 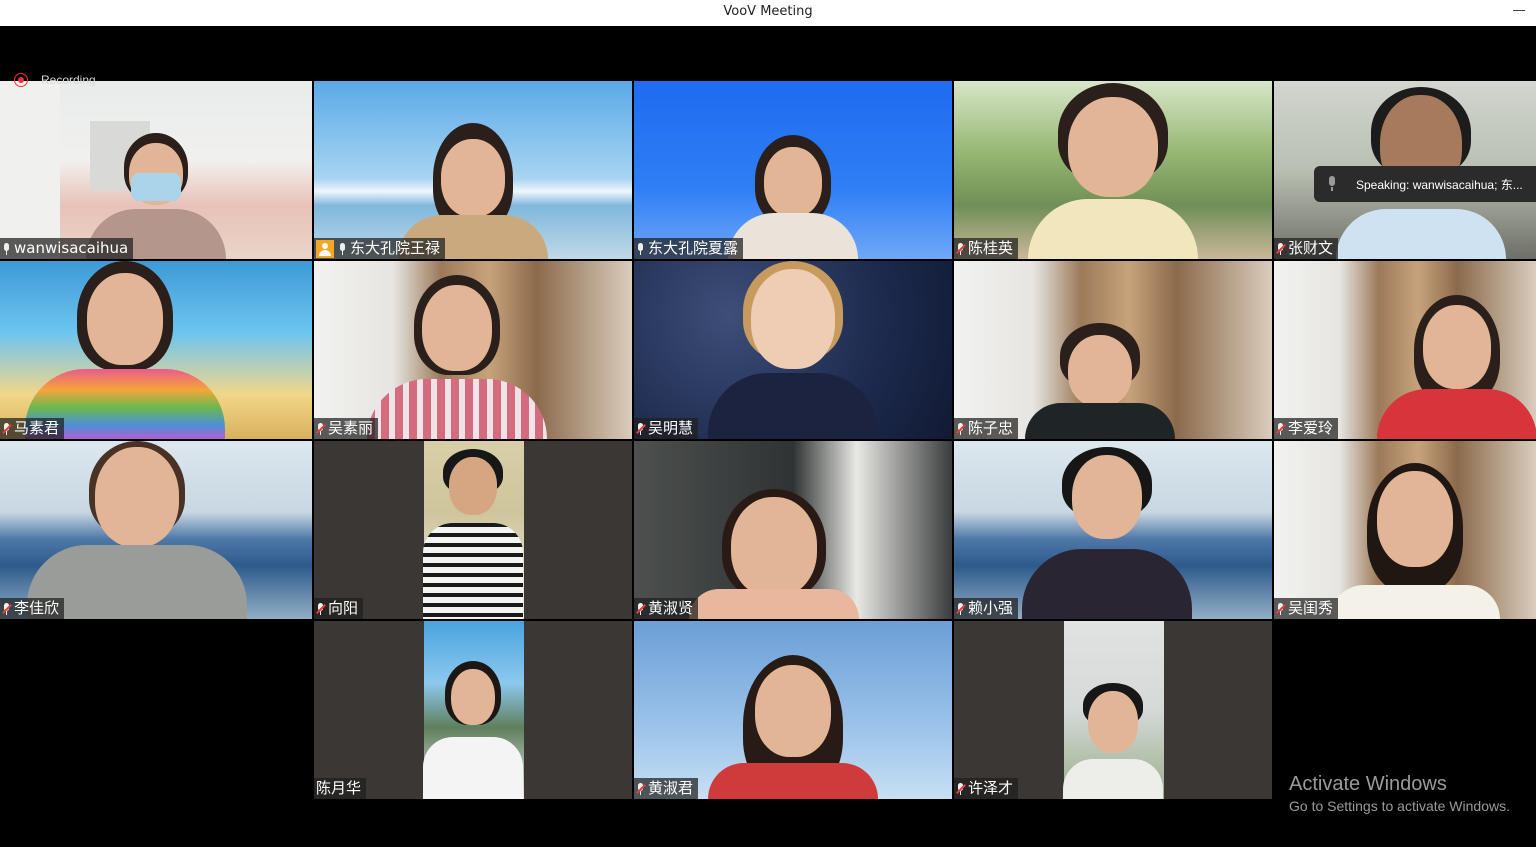 I want to click on recording-indicator: Recording, so click(x=55, y=80).